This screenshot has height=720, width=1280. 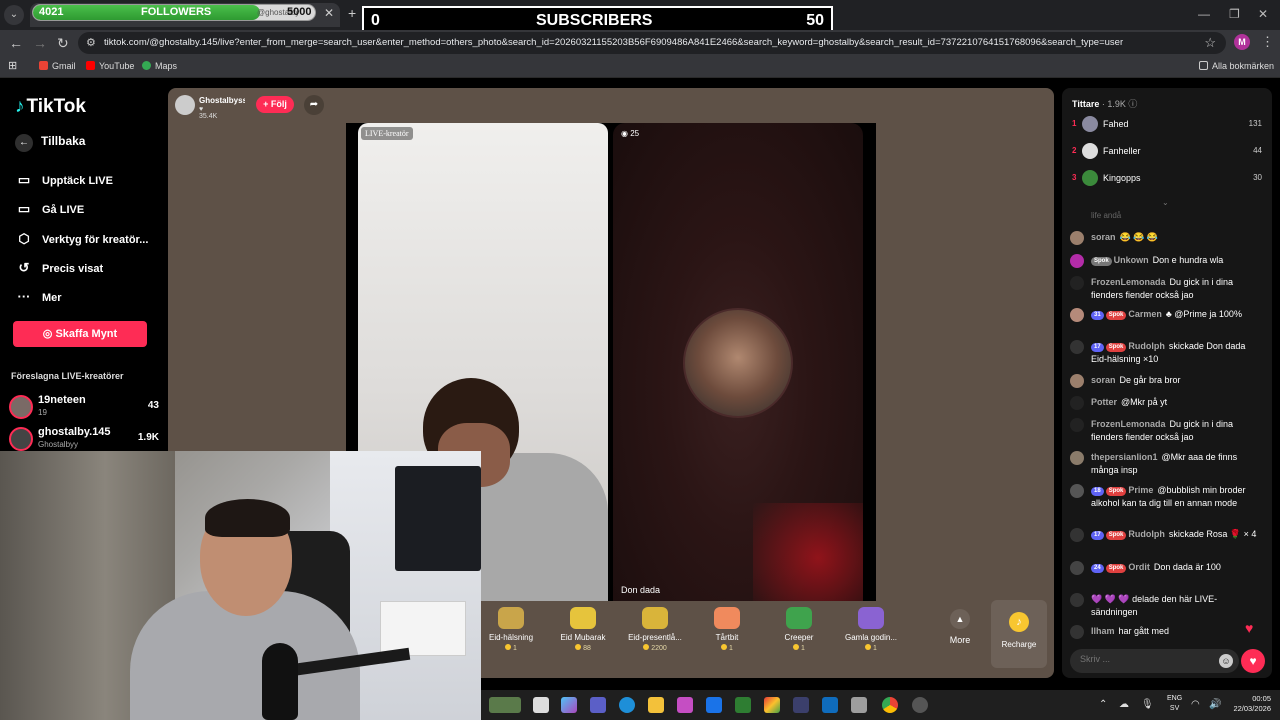 What do you see at coordinates (1204, 14) in the screenshot?
I see `minimize-icon: —` at bounding box center [1204, 14].